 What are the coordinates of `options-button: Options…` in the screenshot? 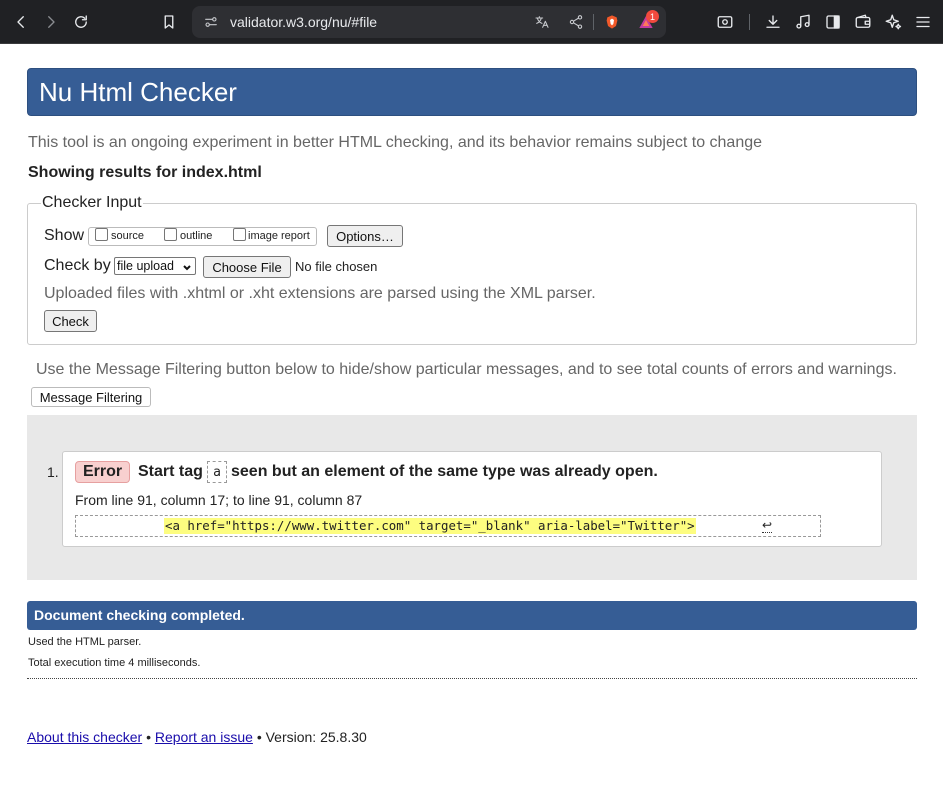 It's located at (365, 236).